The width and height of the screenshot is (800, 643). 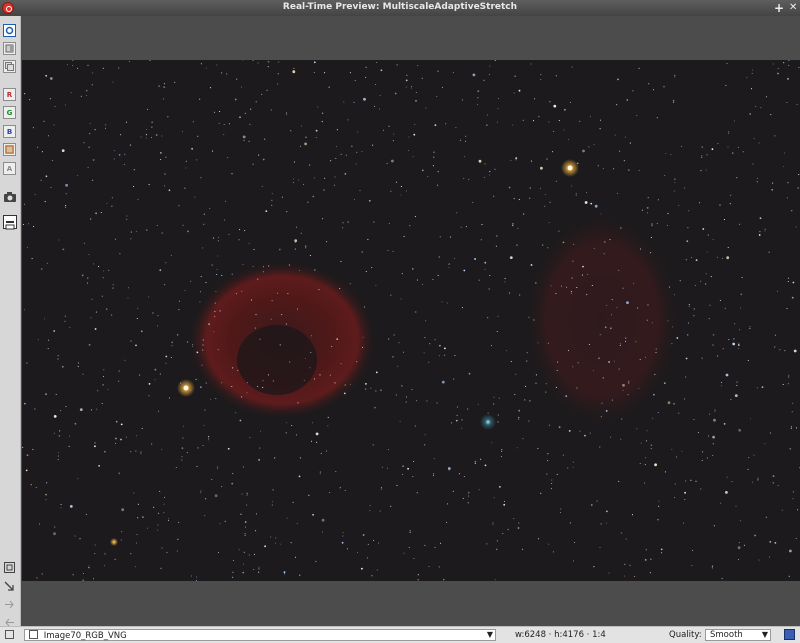 What do you see at coordinates (9, 112) in the screenshot?
I see `channel-g-icon: G` at bounding box center [9, 112].